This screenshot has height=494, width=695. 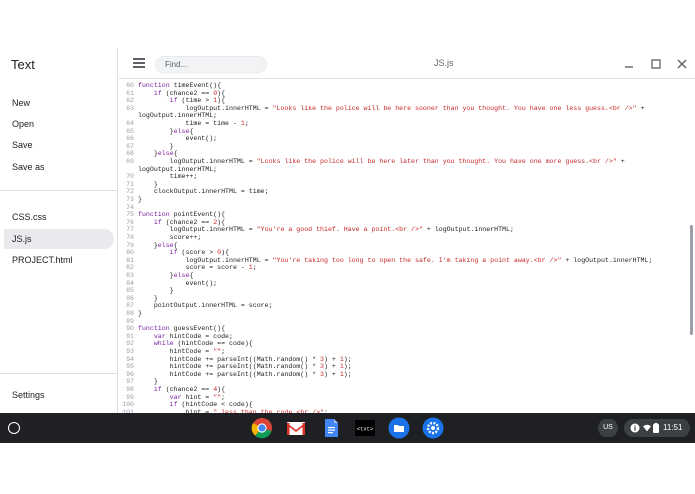 I want to click on file-item-css: CSS.css, so click(x=59, y=217).